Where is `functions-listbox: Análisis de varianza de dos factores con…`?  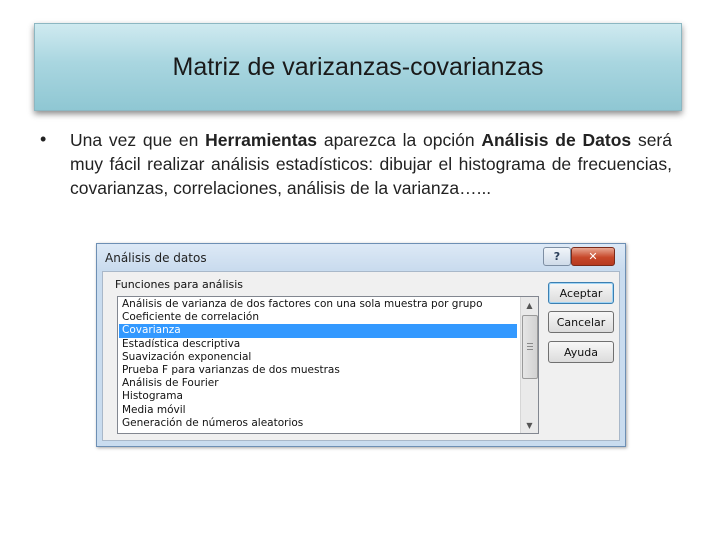
functions-listbox: Análisis de varianza de dos factores con… is located at coordinates (328, 365).